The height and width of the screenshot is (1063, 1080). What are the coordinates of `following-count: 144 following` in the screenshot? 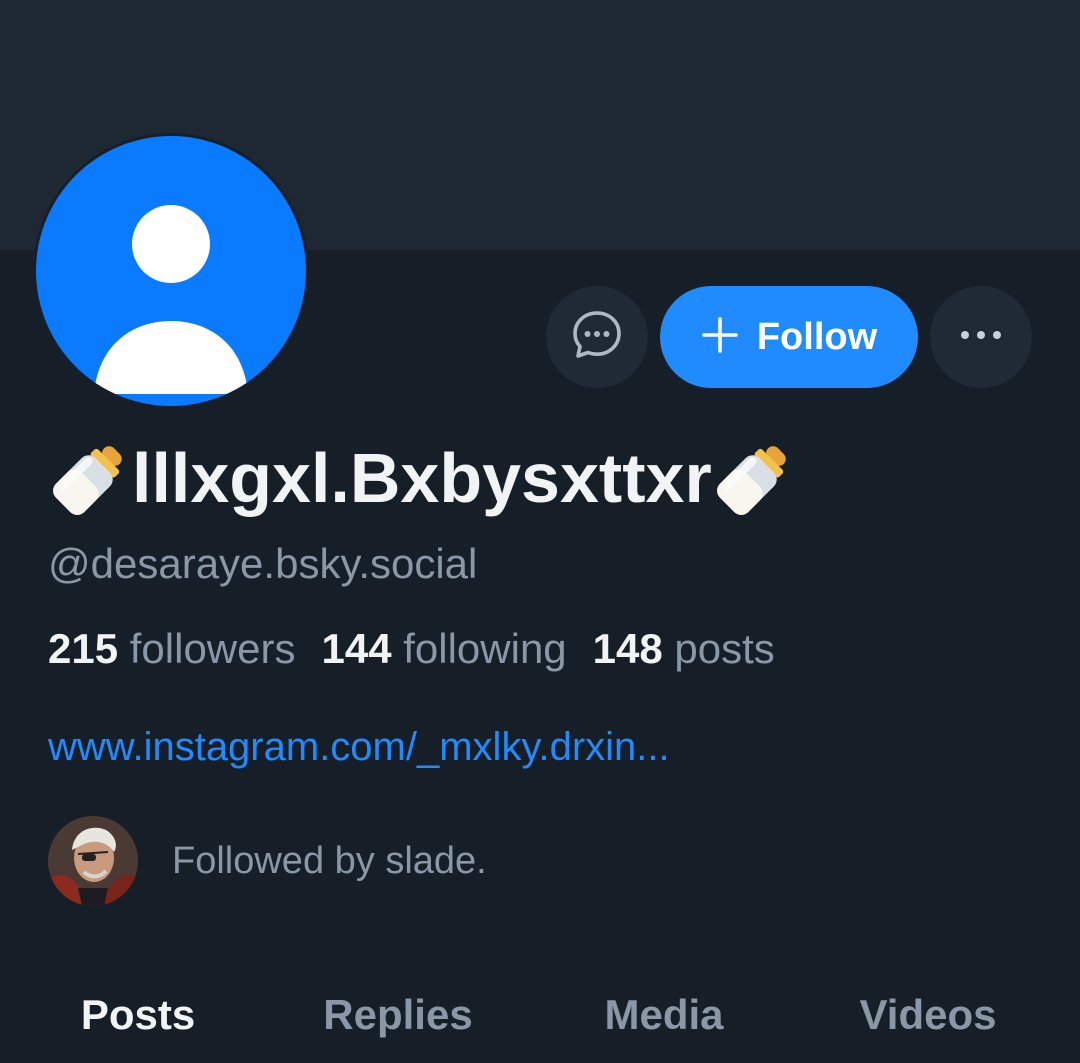 It's located at (443, 649).